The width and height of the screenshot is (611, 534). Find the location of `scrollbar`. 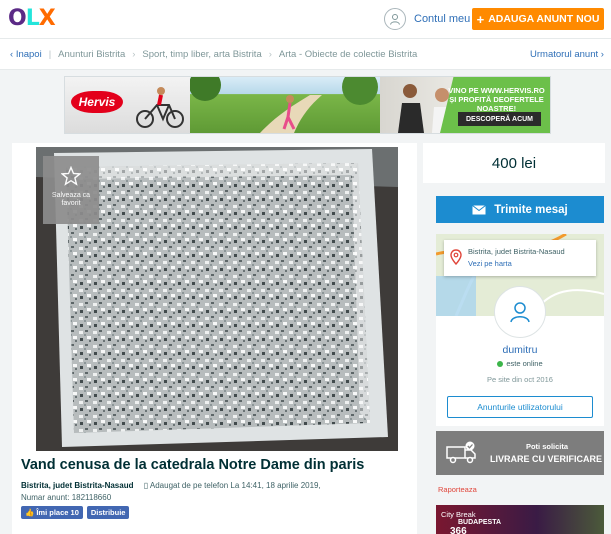

scrollbar is located at coordinates (608, 302).